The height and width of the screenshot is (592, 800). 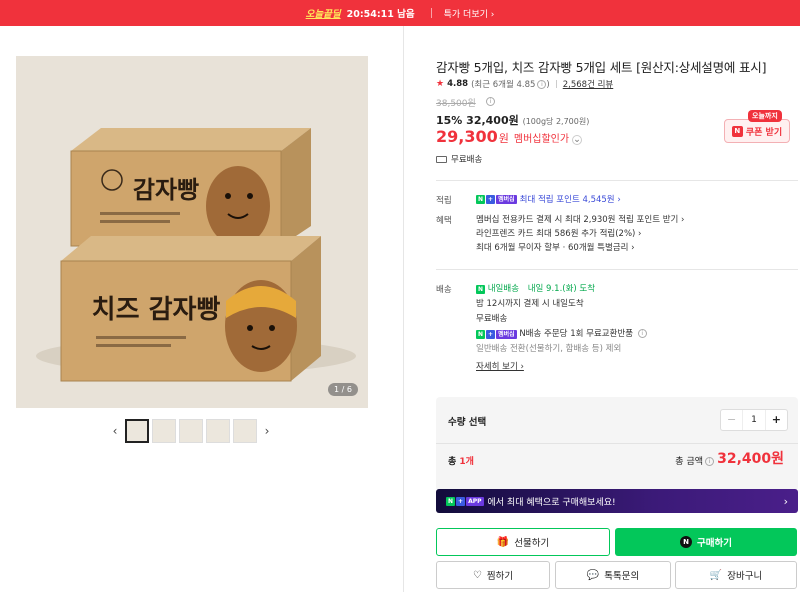 I want to click on delivery-label: 배송, so click(x=444, y=290).